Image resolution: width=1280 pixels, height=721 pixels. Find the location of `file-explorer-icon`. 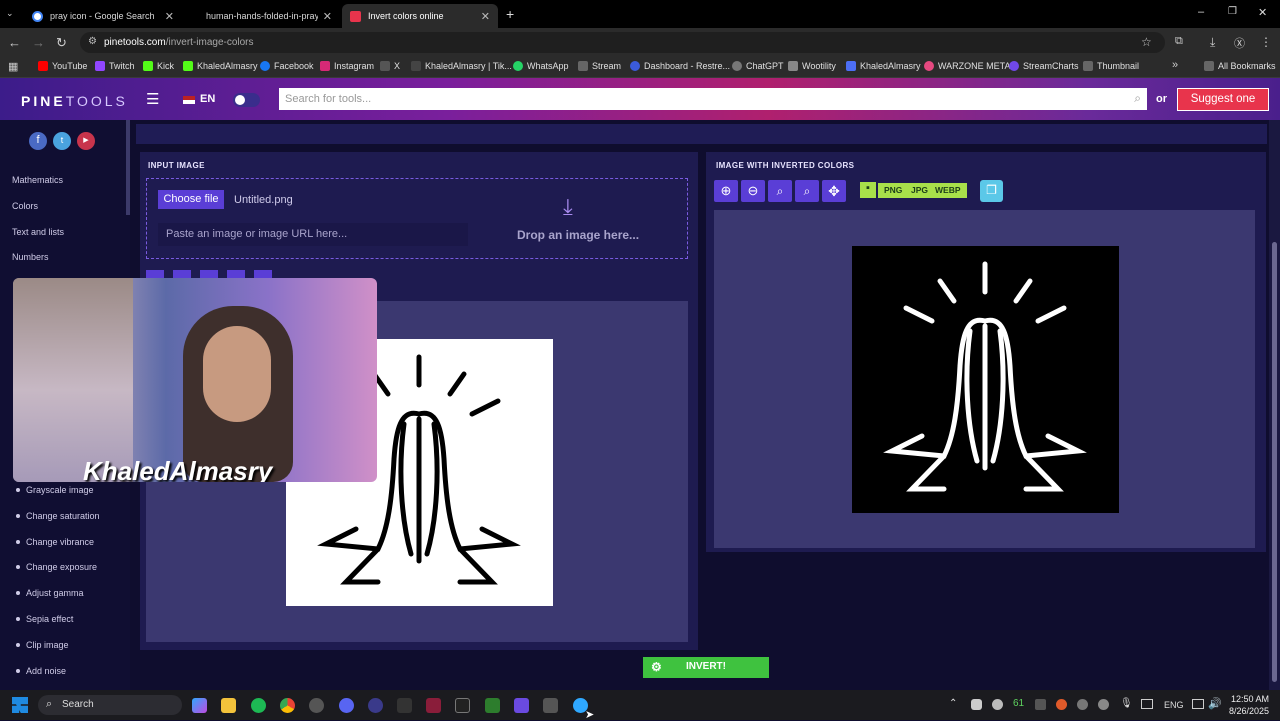

file-explorer-icon is located at coordinates (228, 705).